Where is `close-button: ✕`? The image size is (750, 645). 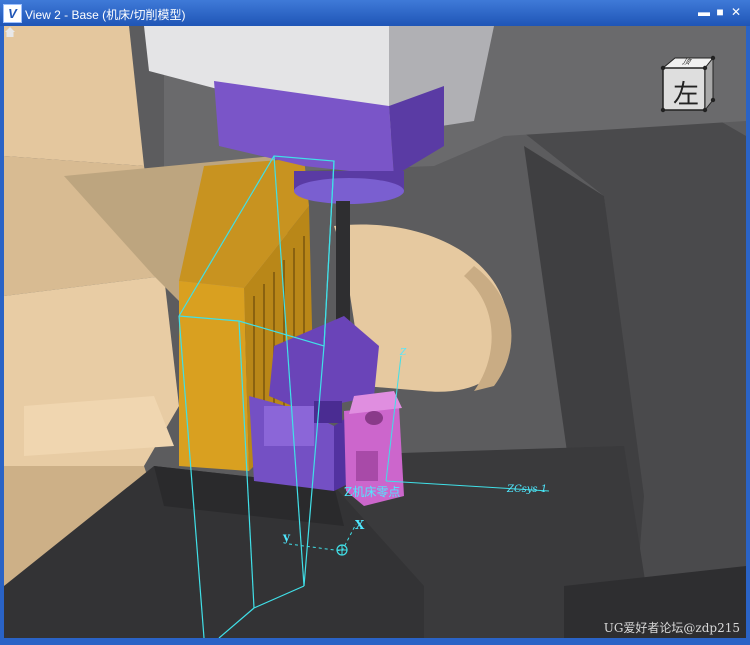 close-button: ✕ is located at coordinates (736, 12).